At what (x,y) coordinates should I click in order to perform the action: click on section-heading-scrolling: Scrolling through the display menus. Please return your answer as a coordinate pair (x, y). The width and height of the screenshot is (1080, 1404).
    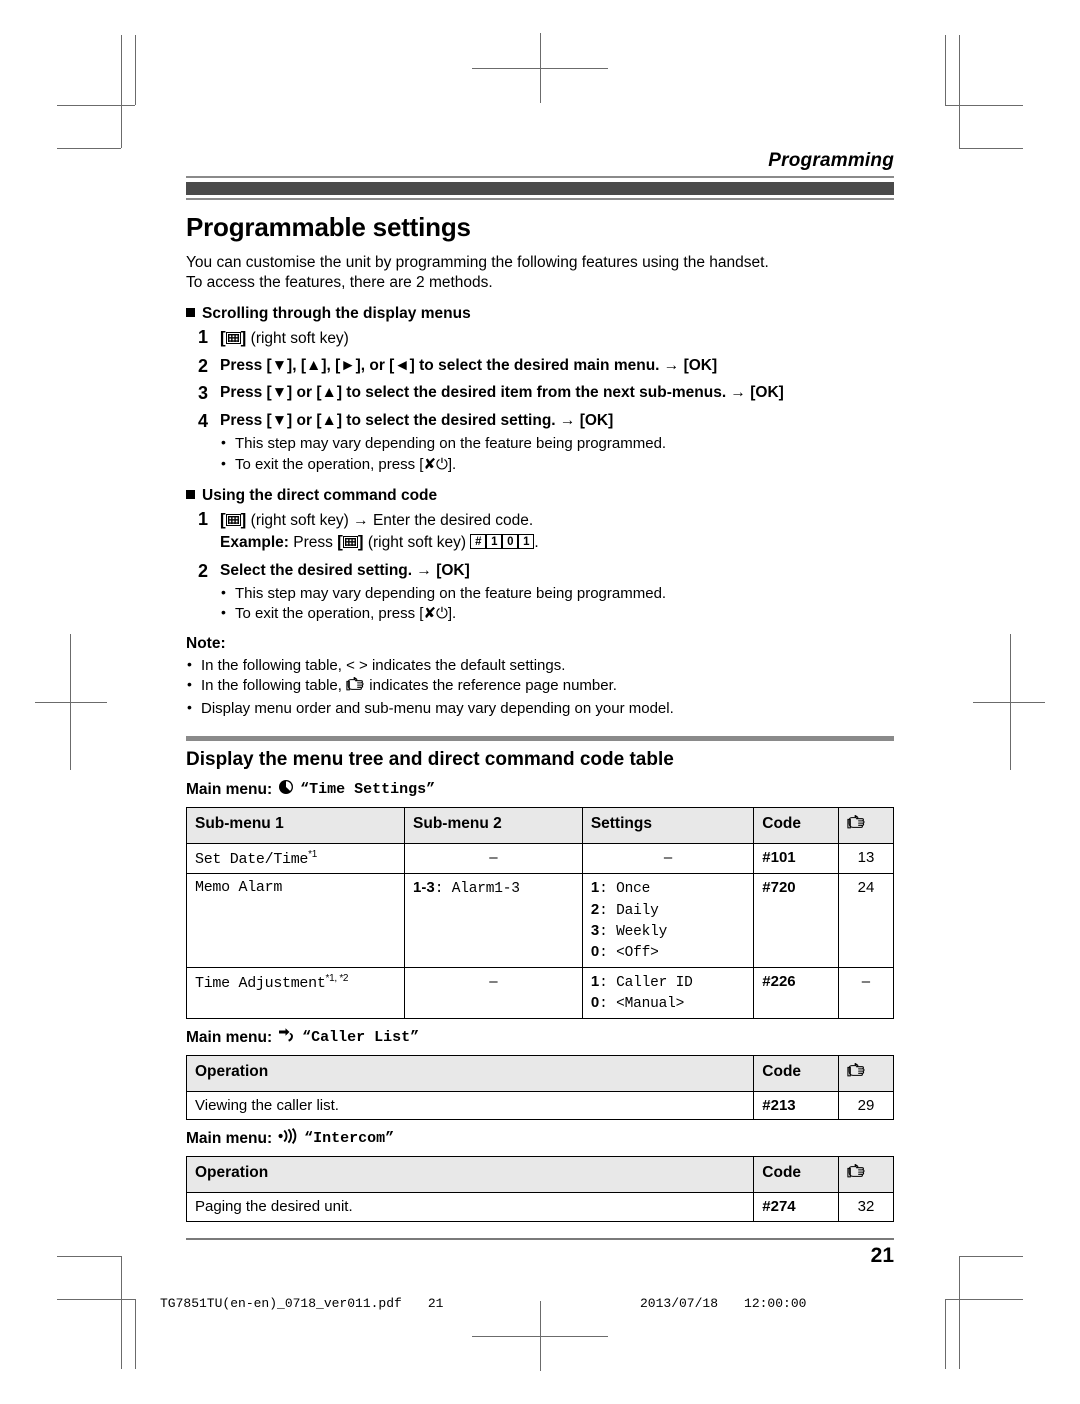
    Looking at the image, I should click on (540, 314).